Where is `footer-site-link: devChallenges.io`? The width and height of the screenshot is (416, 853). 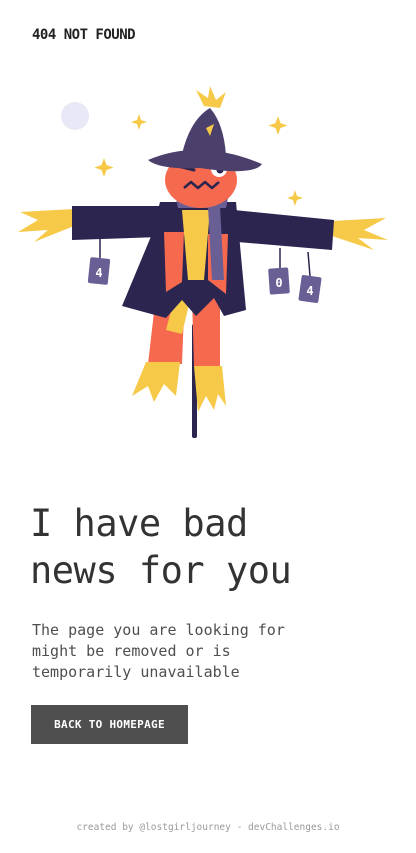 footer-site-link: devChallenges.io is located at coordinates (294, 827).